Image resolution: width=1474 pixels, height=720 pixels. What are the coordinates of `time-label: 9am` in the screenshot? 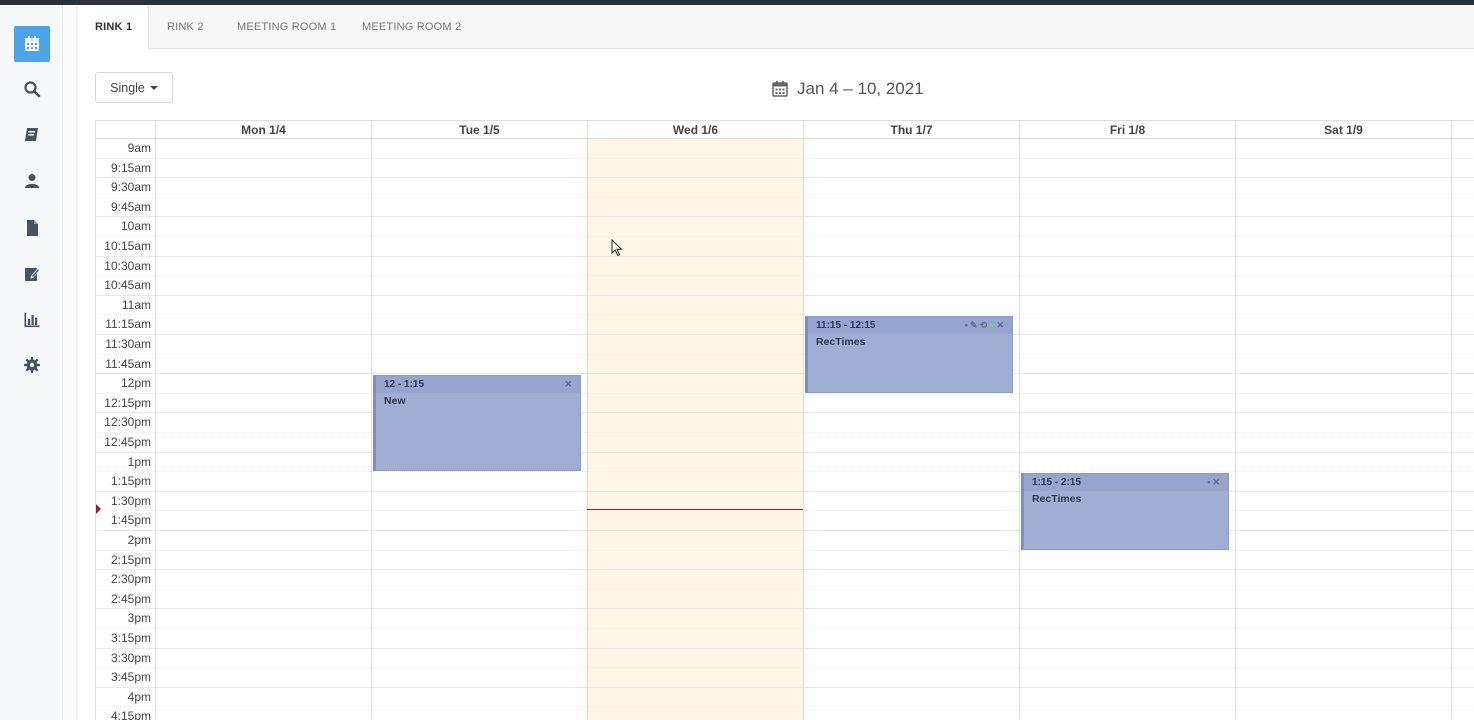 It's located at (139, 148).